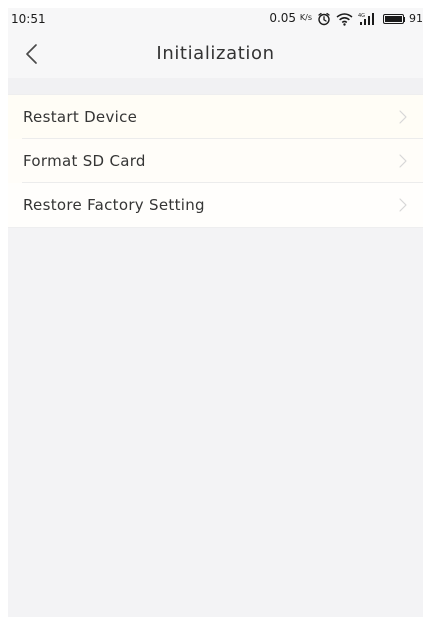 The width and height of the screenshot is (423, 617). What do you see at coordinates (215, 86) in the screenshot?
I see `section-spacer` at bounding box center [215, 86].